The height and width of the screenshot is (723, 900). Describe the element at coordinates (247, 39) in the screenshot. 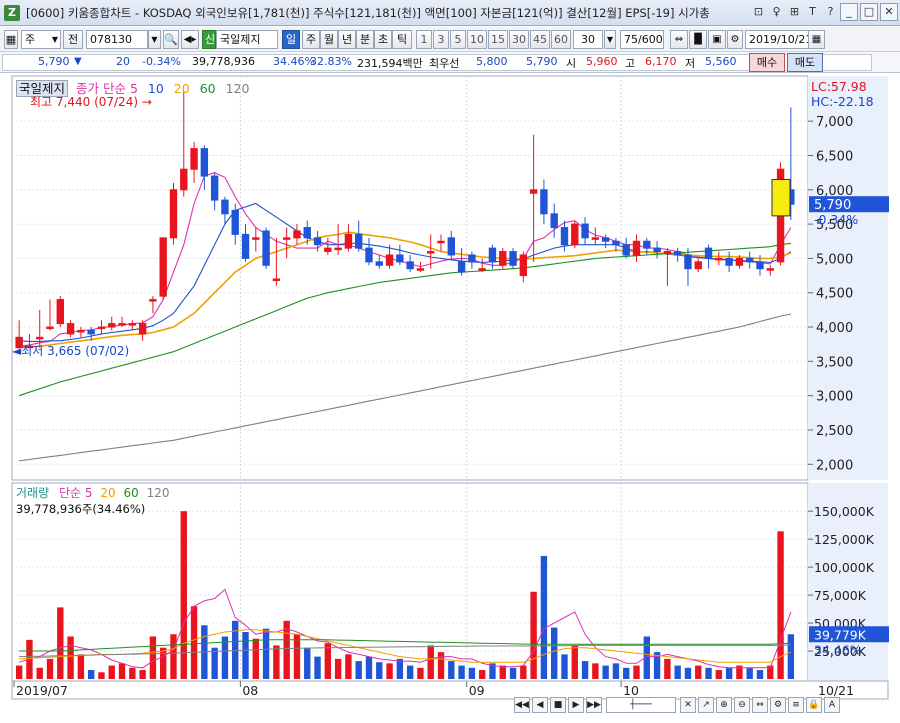

I see `stock-name-field: 국일제지` at that location.